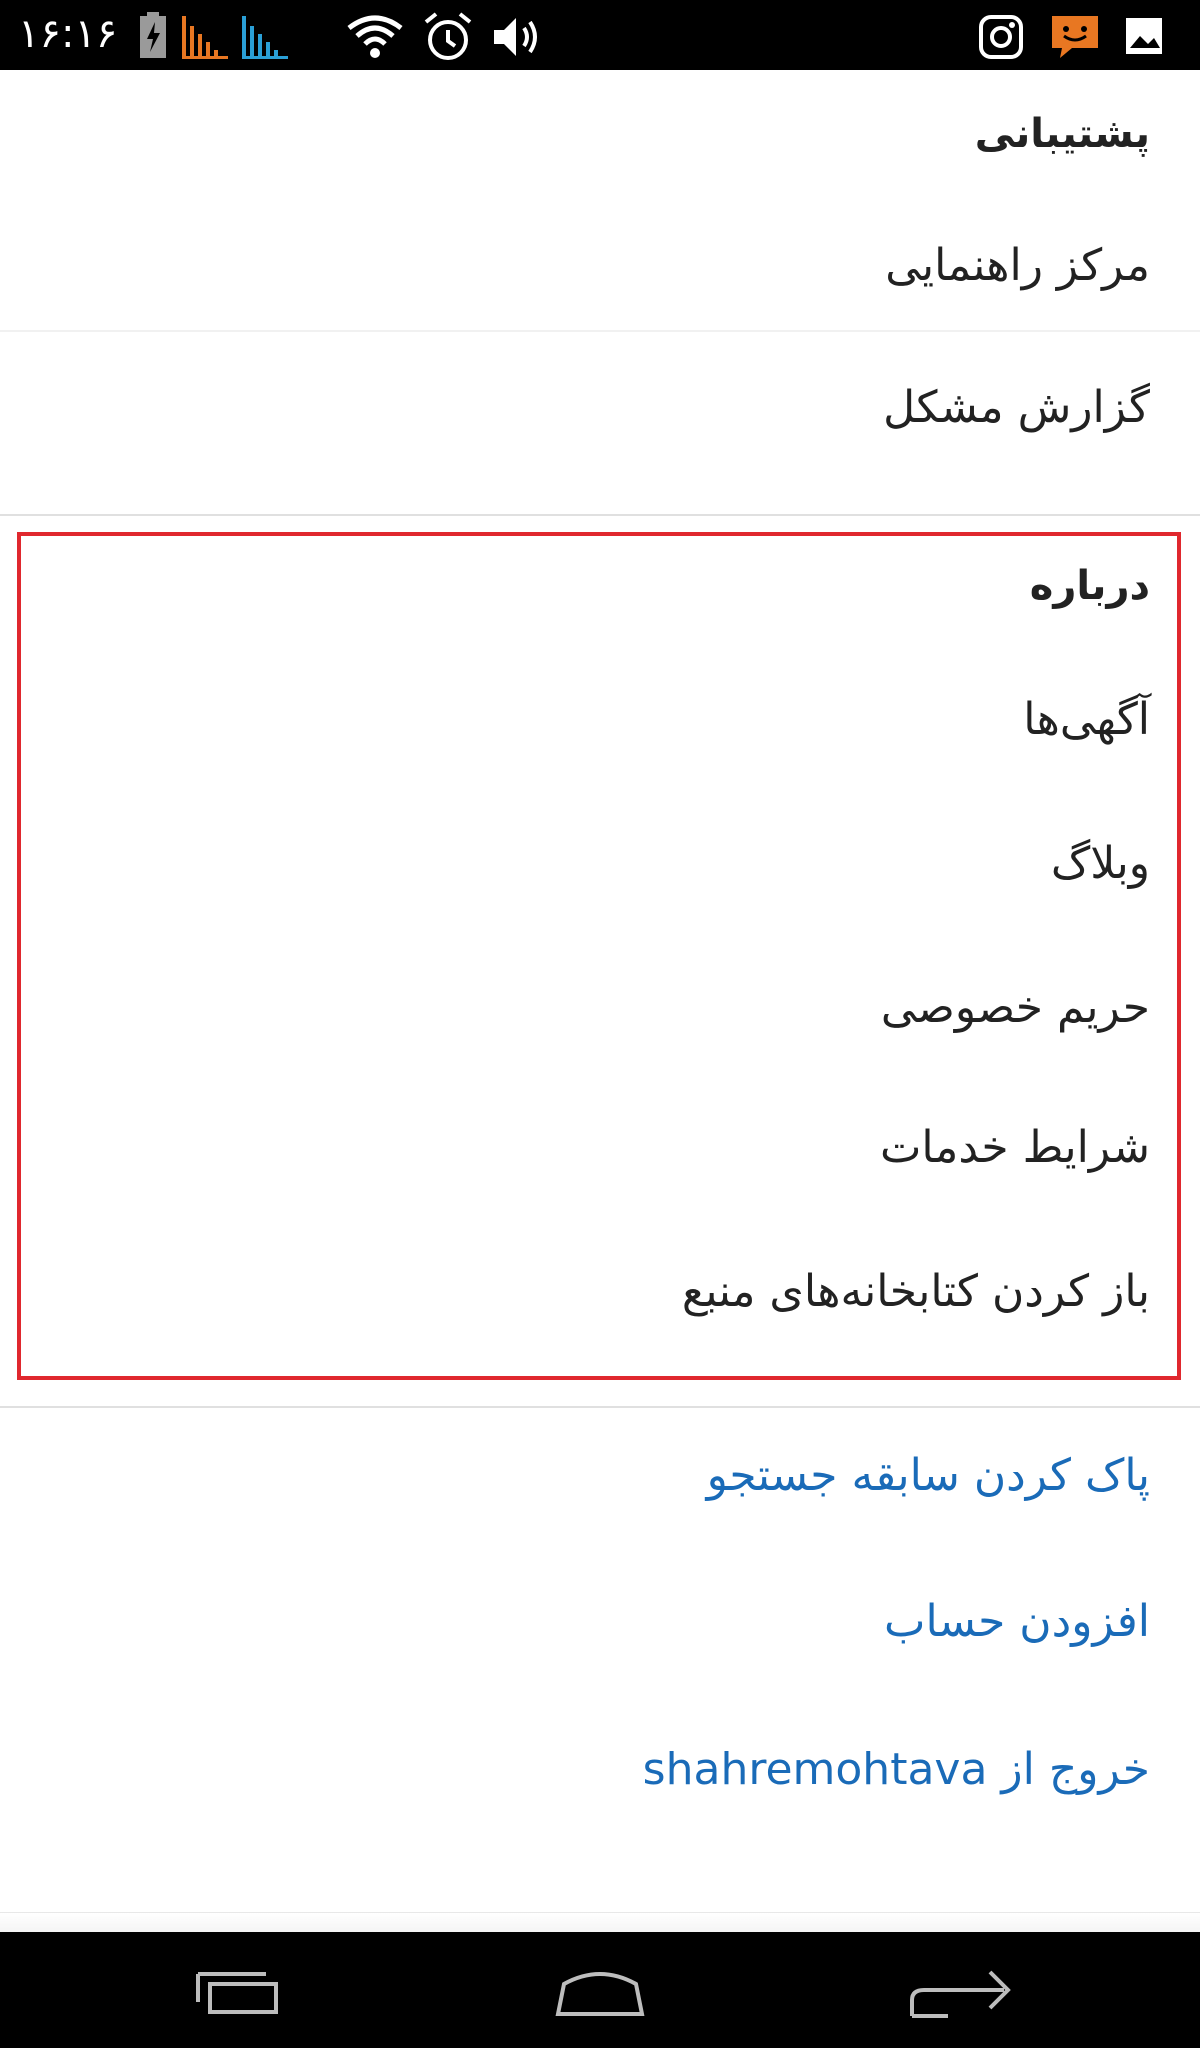  What do you see at coordinates (1075, 37) in the screenshot?
I see `chat-bubble-icon` at bounding box center [1075, 37].